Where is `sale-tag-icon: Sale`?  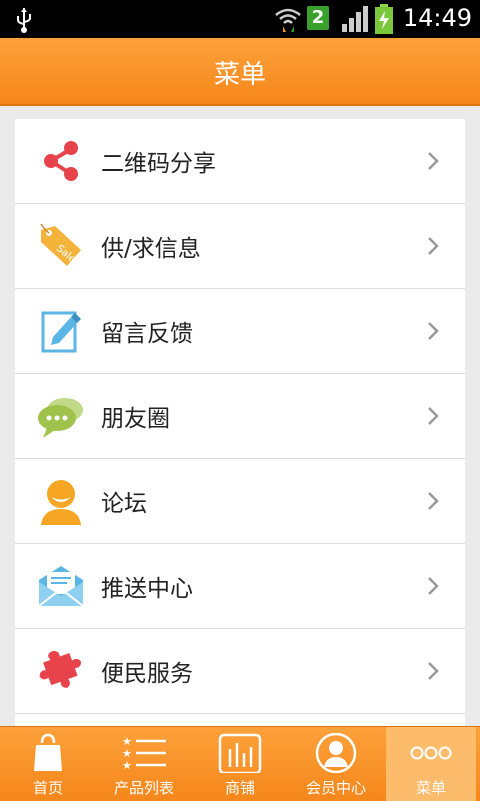
sale-tag-icon: Sale is located at coordinates (60, 244).